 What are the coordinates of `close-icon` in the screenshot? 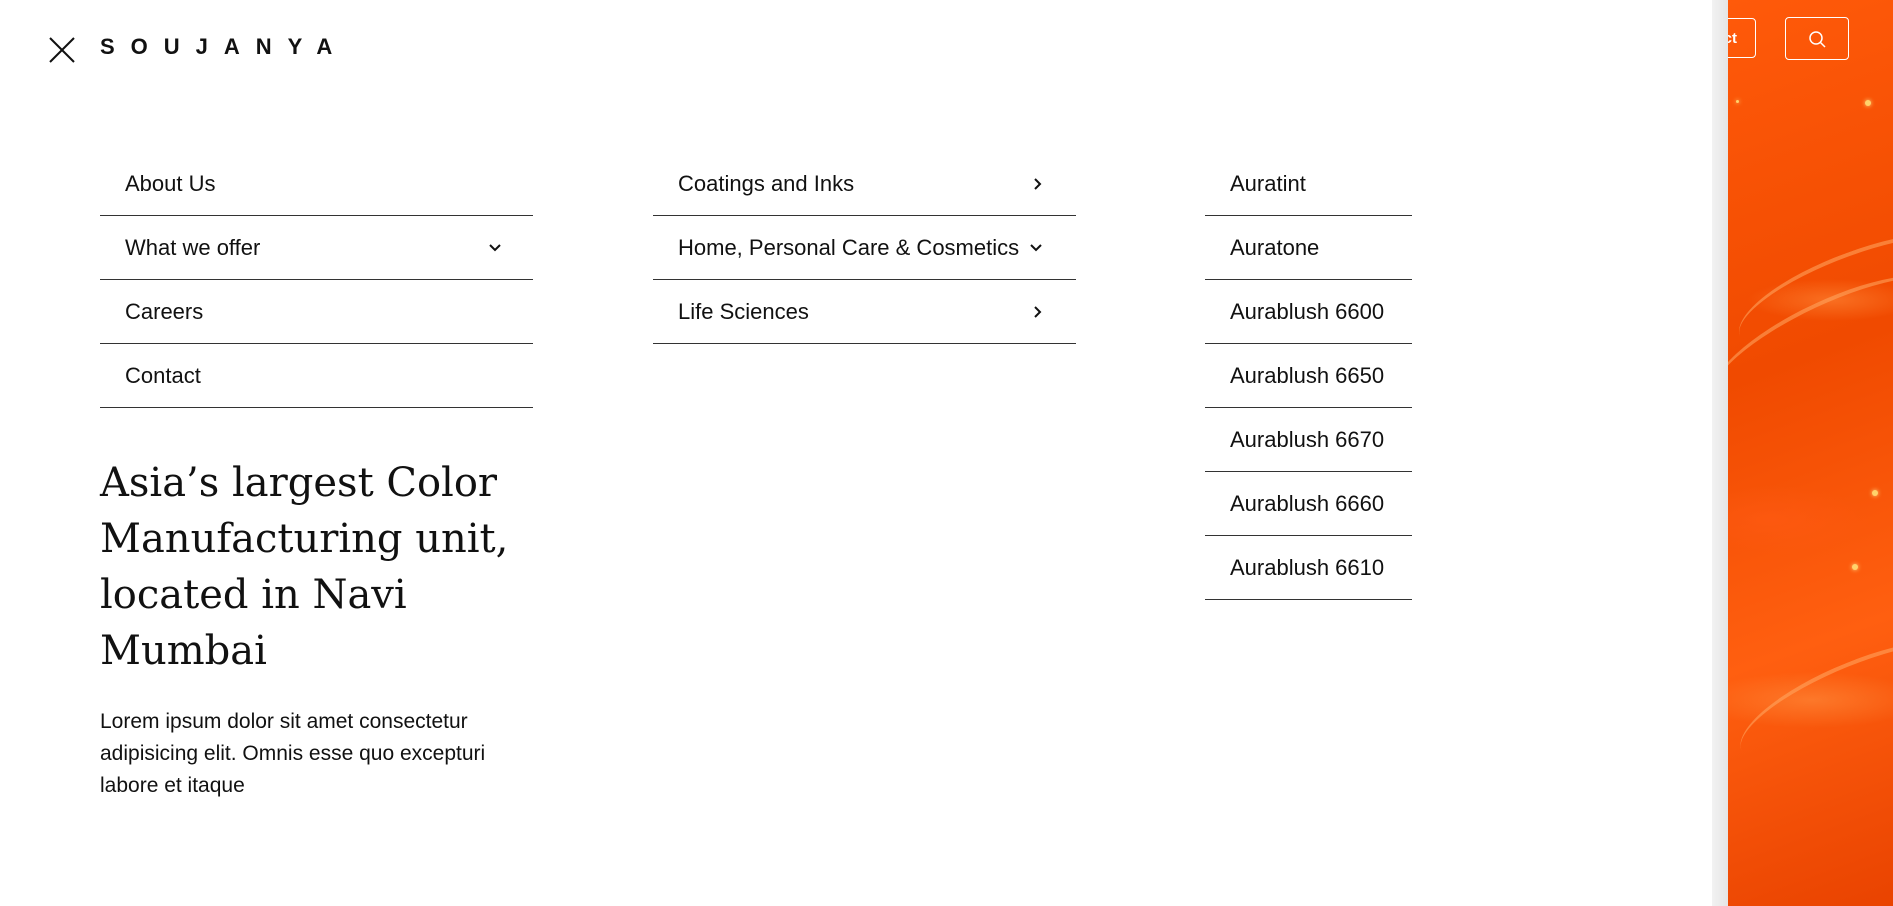 It's located at (62, 50).